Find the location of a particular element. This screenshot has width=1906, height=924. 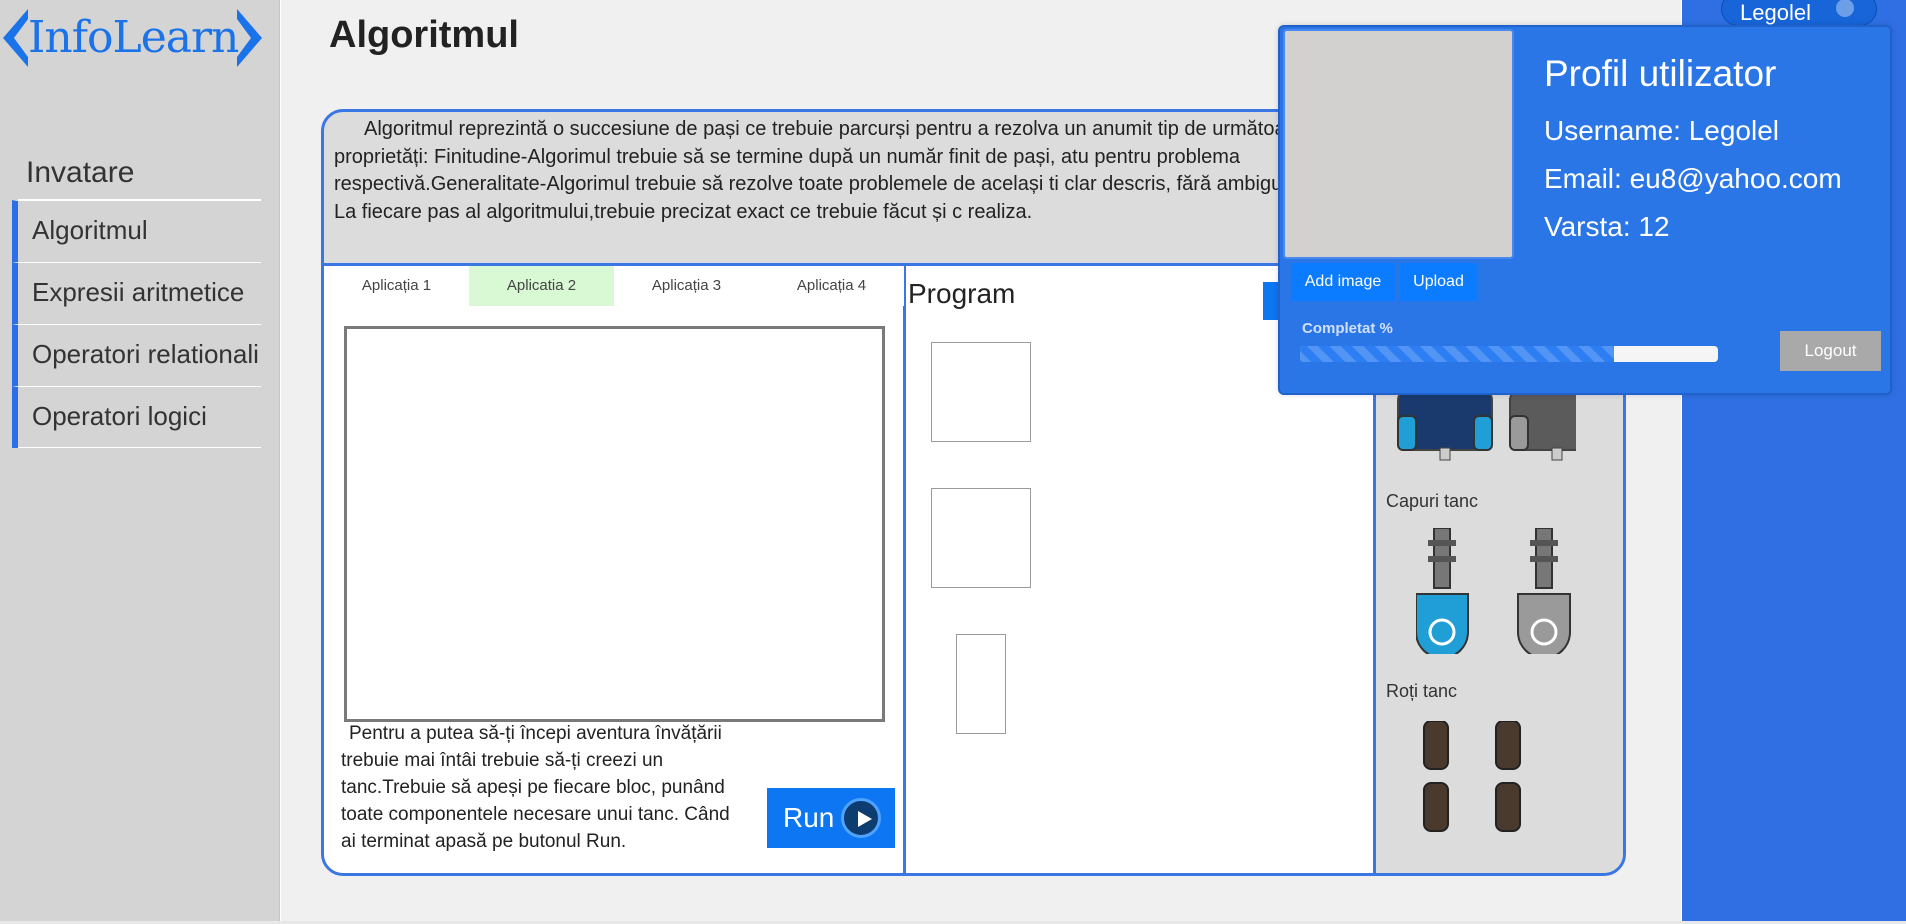

program-slot-head is located at coordinates (981, 538).